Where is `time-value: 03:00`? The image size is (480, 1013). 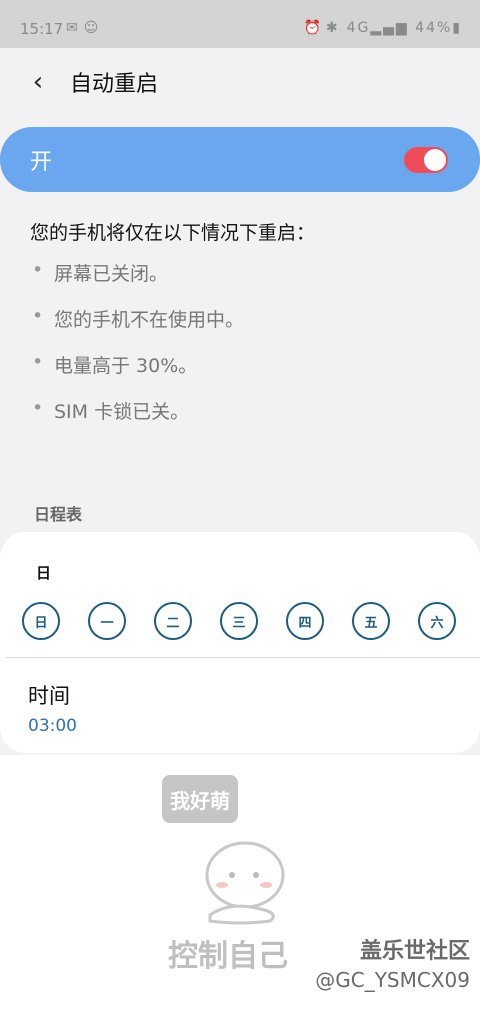 time-value: 03:00 is located at coordinates (52, 726).